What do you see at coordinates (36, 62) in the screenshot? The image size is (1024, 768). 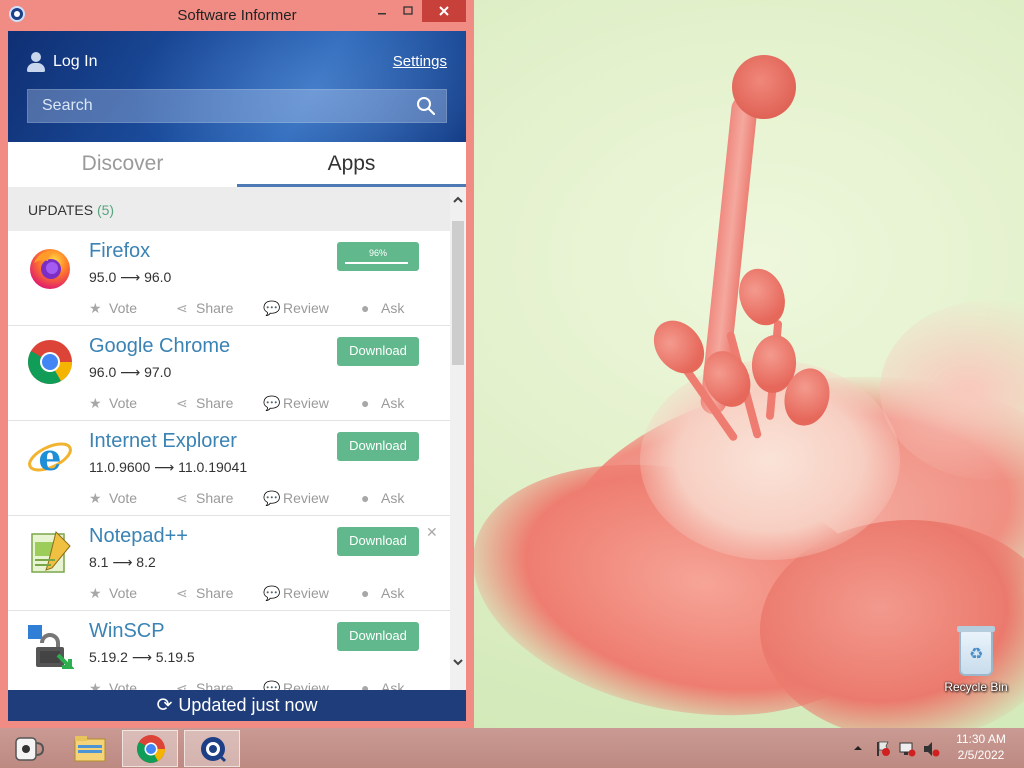 I see `user-icon` at bounding box center [36, 62].